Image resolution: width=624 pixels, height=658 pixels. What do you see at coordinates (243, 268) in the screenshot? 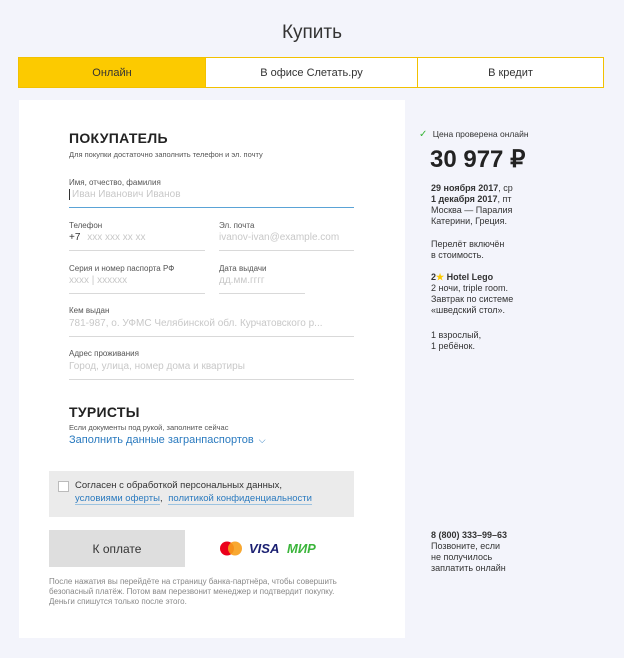
I see `issue-date-label: Дата выдачи` at bounding box center [243, 268].